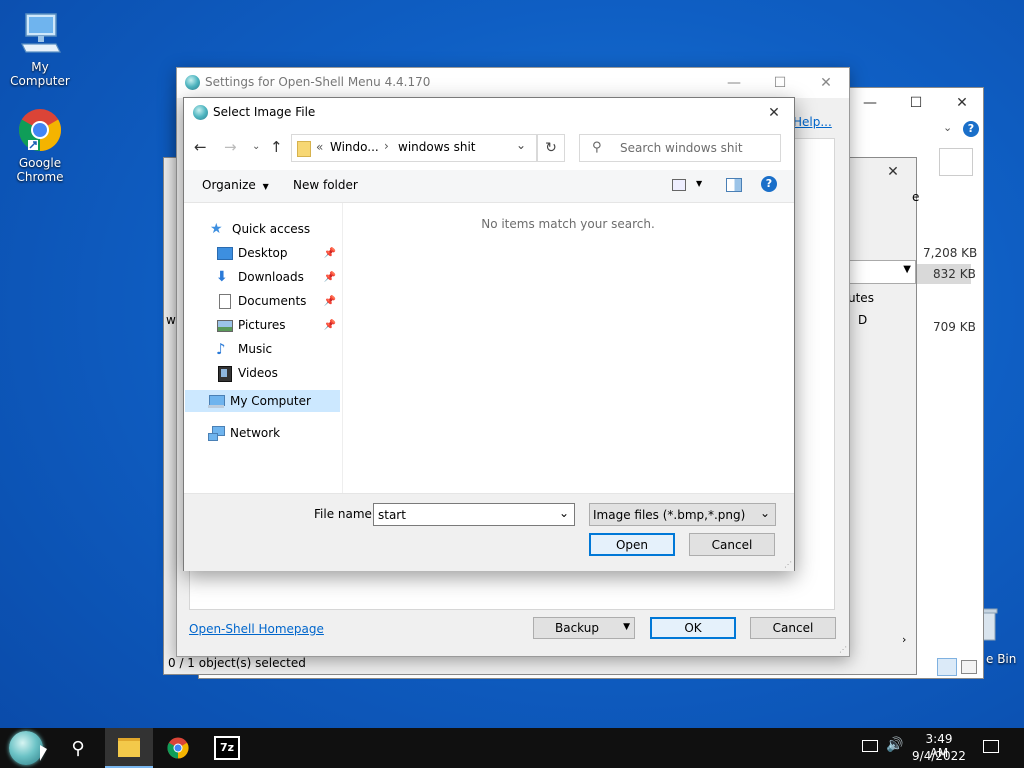 The width and height of the screenshot is (1024, 768). I want to click on breadcrumb-item: windows shit, so click(437, 147).